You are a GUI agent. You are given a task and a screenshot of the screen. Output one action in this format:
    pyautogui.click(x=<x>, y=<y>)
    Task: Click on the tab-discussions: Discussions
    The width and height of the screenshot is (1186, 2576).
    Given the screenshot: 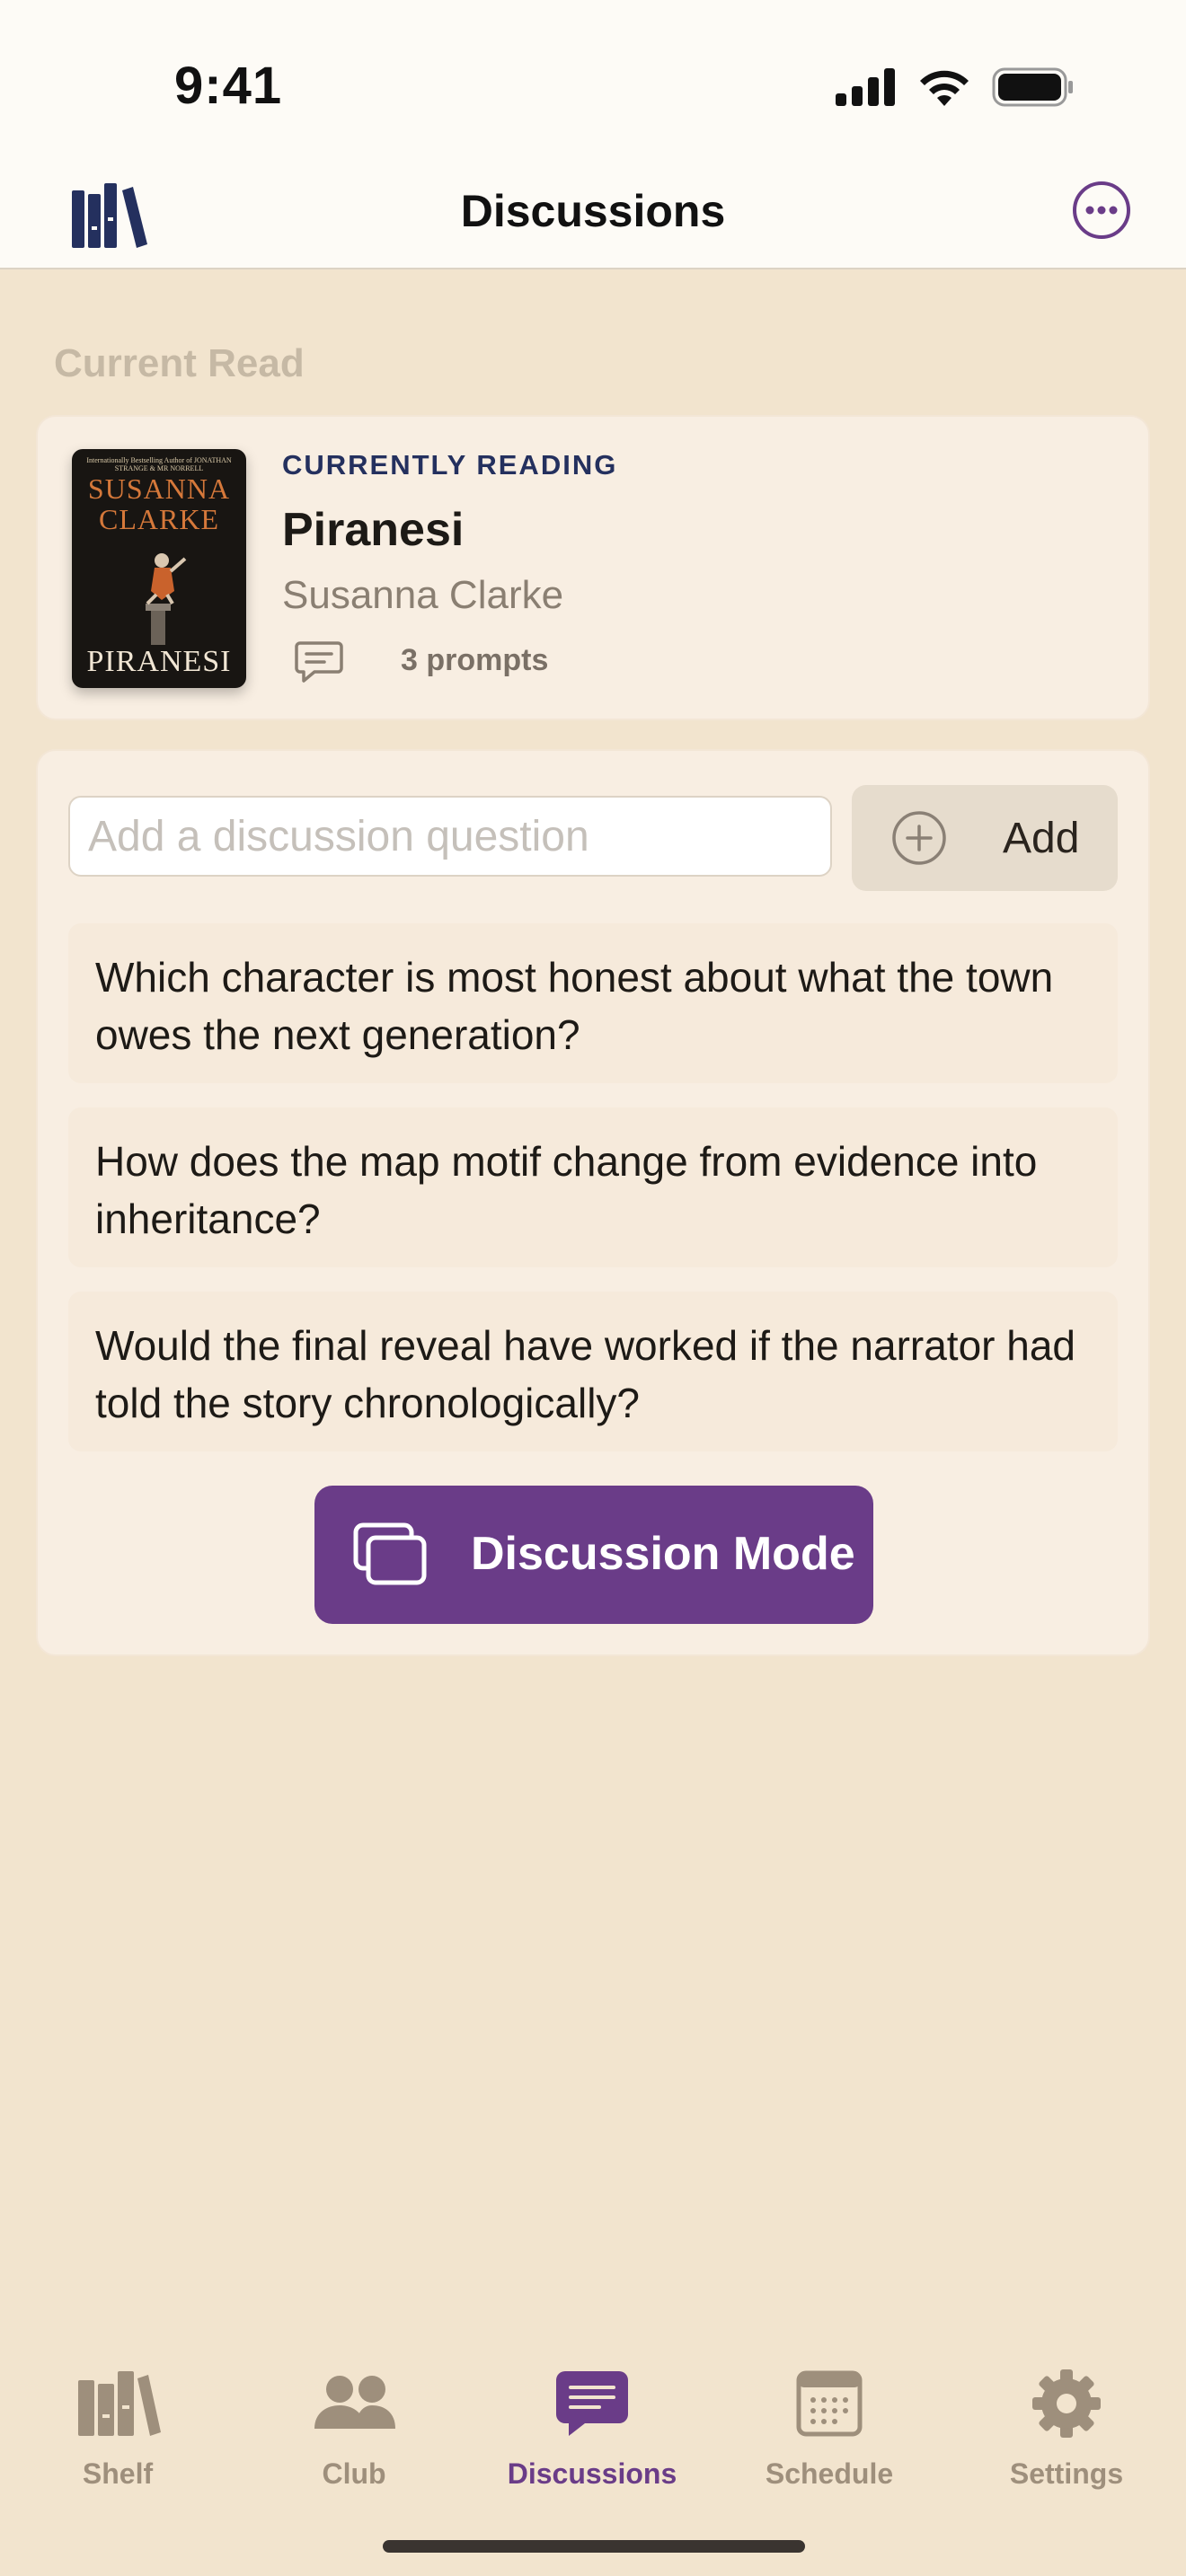 What is the action you would take?
    pyautogui.click(x=592, y=2435)
    